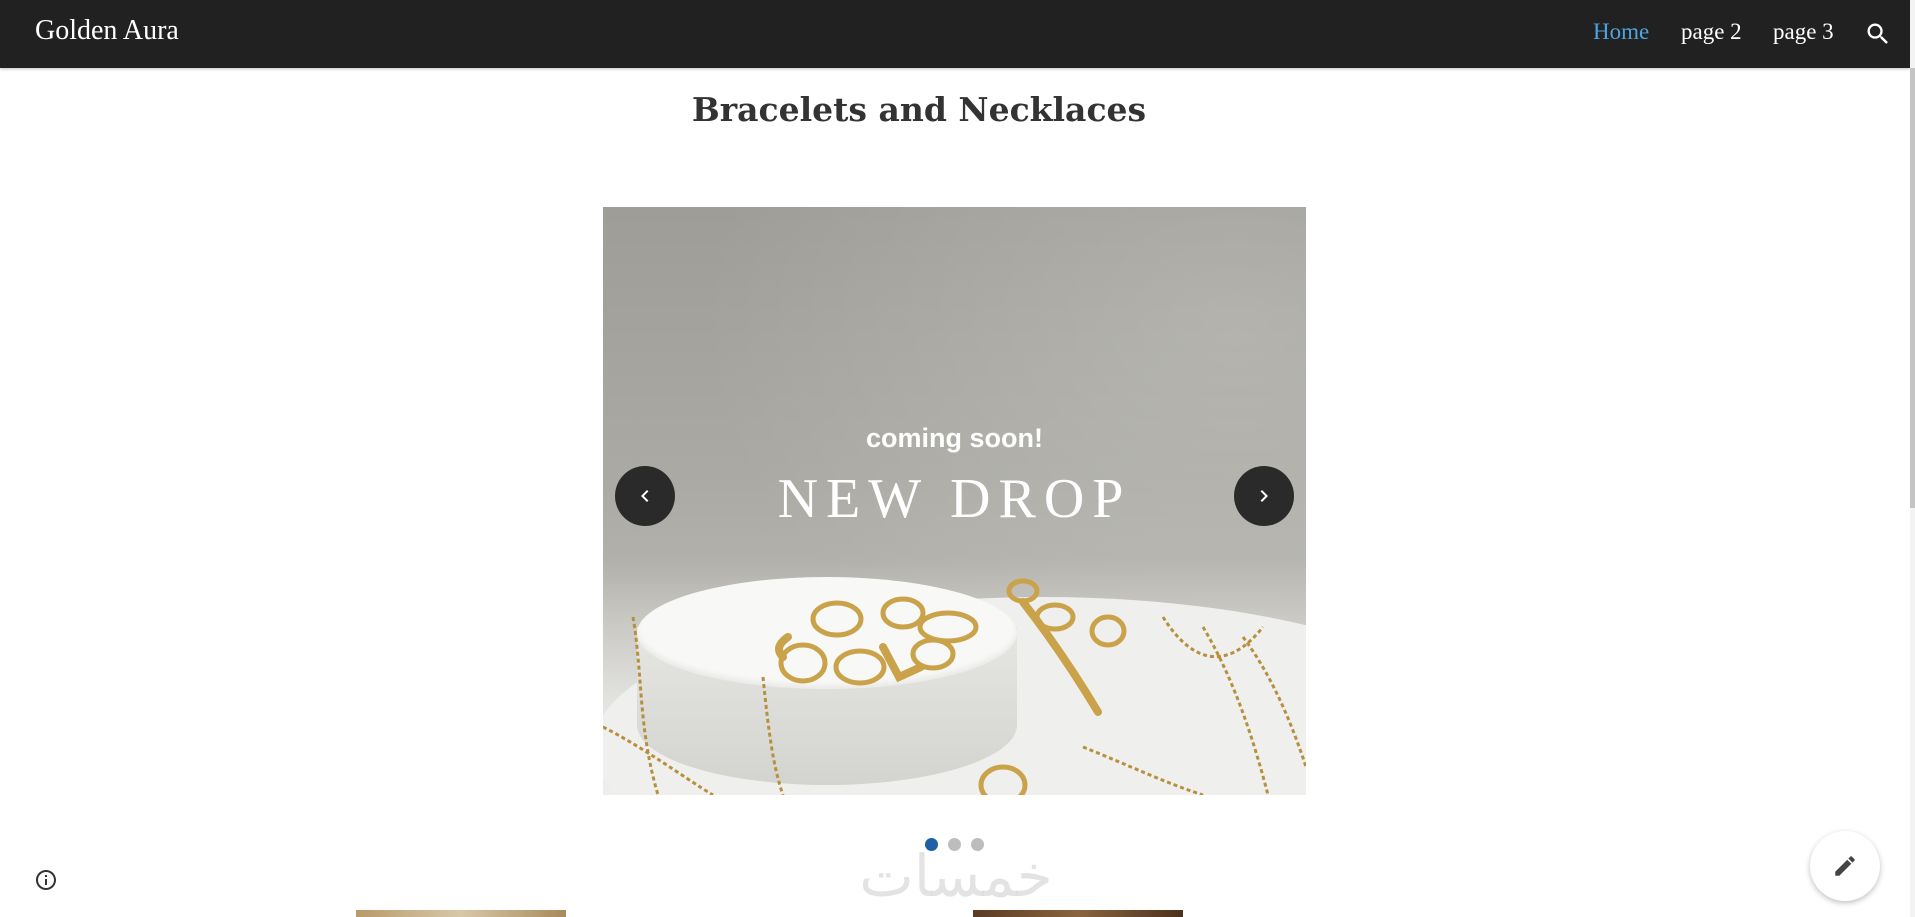 This screenshot has width=1915, height=917. I want to click on carousel-prev-button, so click(645, 496).